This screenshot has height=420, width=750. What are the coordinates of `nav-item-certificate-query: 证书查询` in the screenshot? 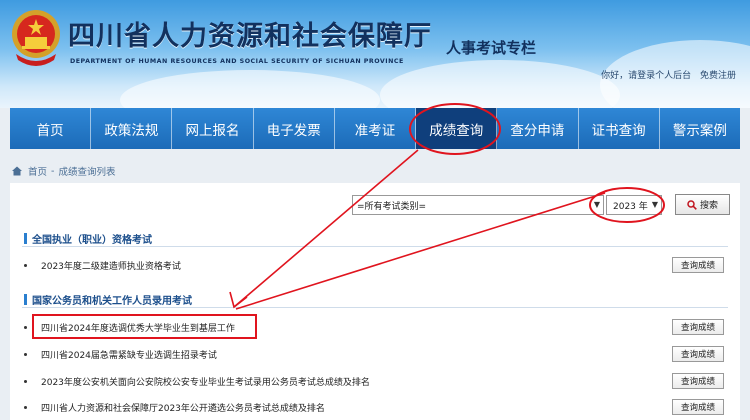 It's located at (619, 128).